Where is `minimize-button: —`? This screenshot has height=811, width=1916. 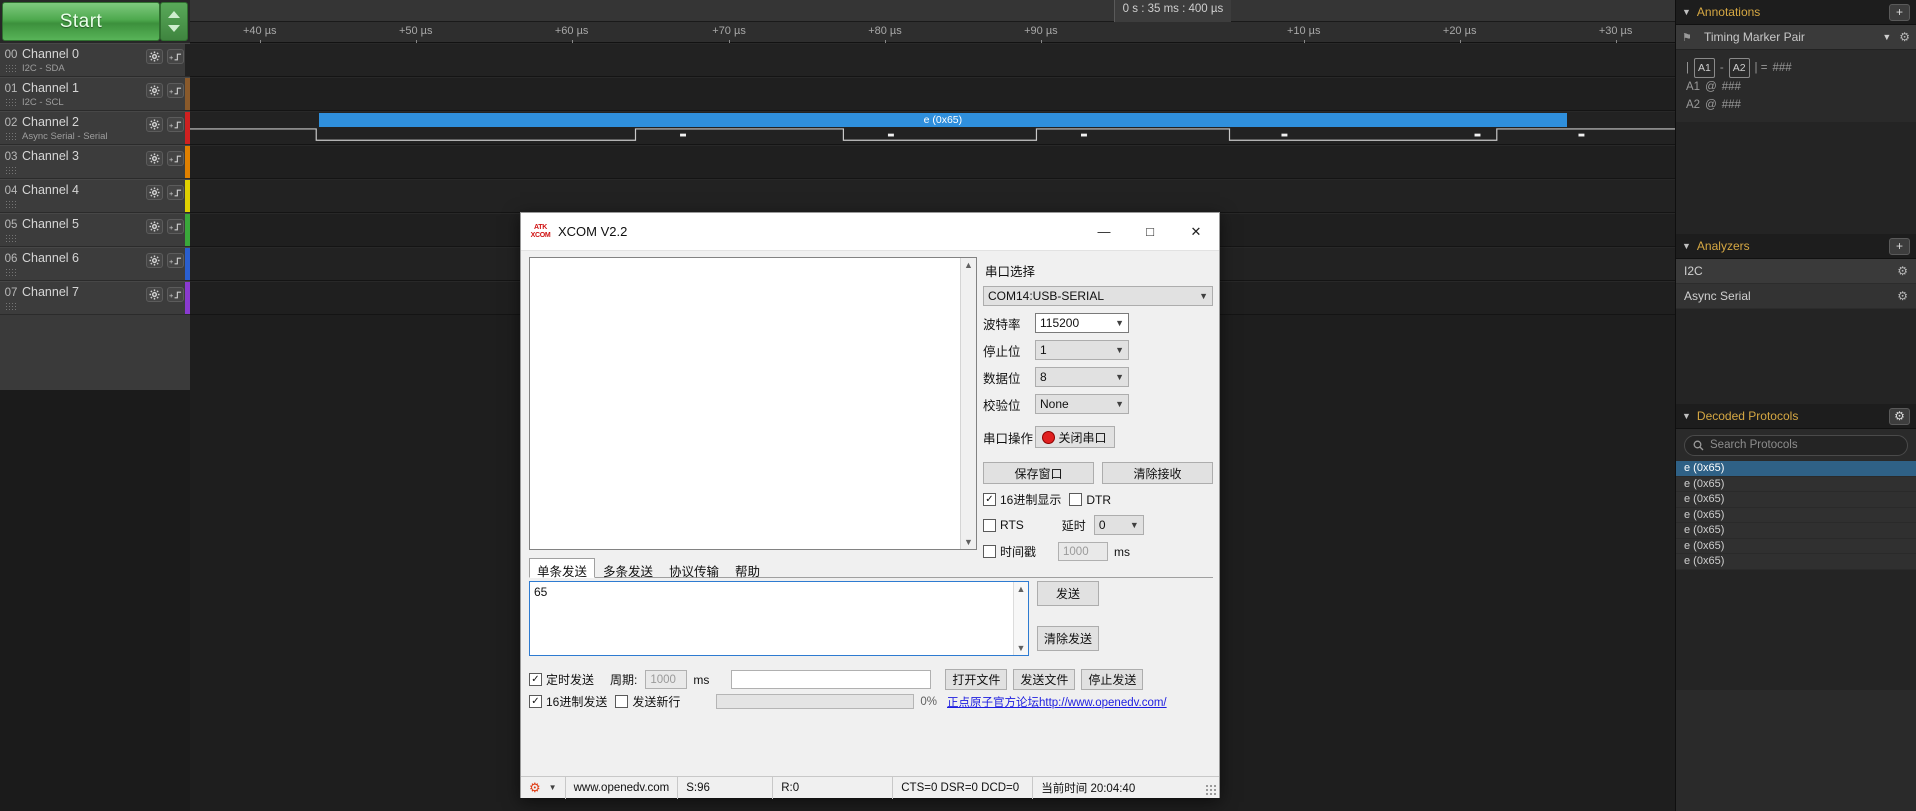
minimize-button: — is located at coordinates (1104, 232).